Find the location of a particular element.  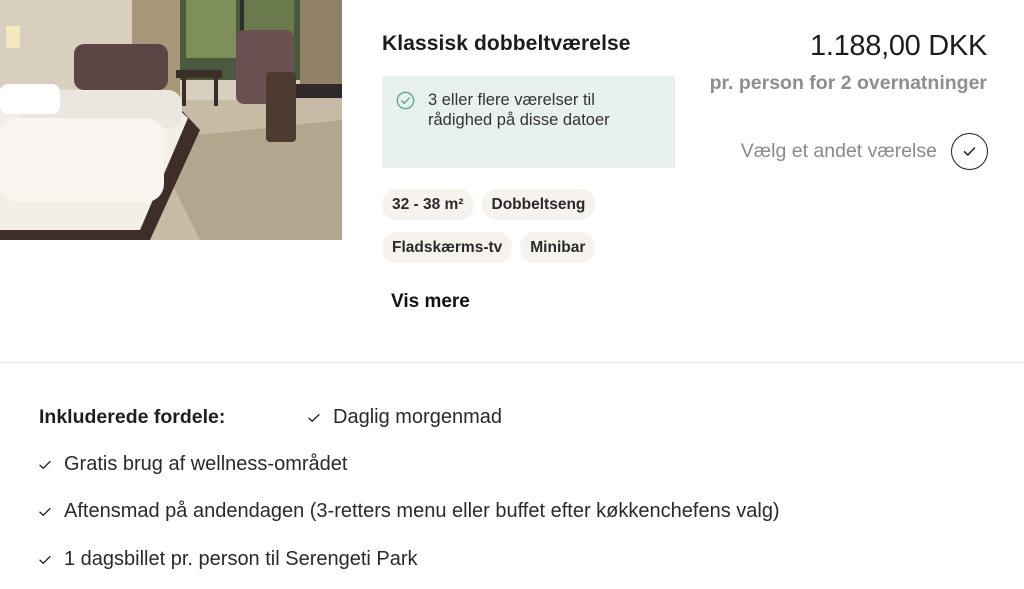

feature-row: Fladskærms-tv Minibar is located at coordinates (532, 247).